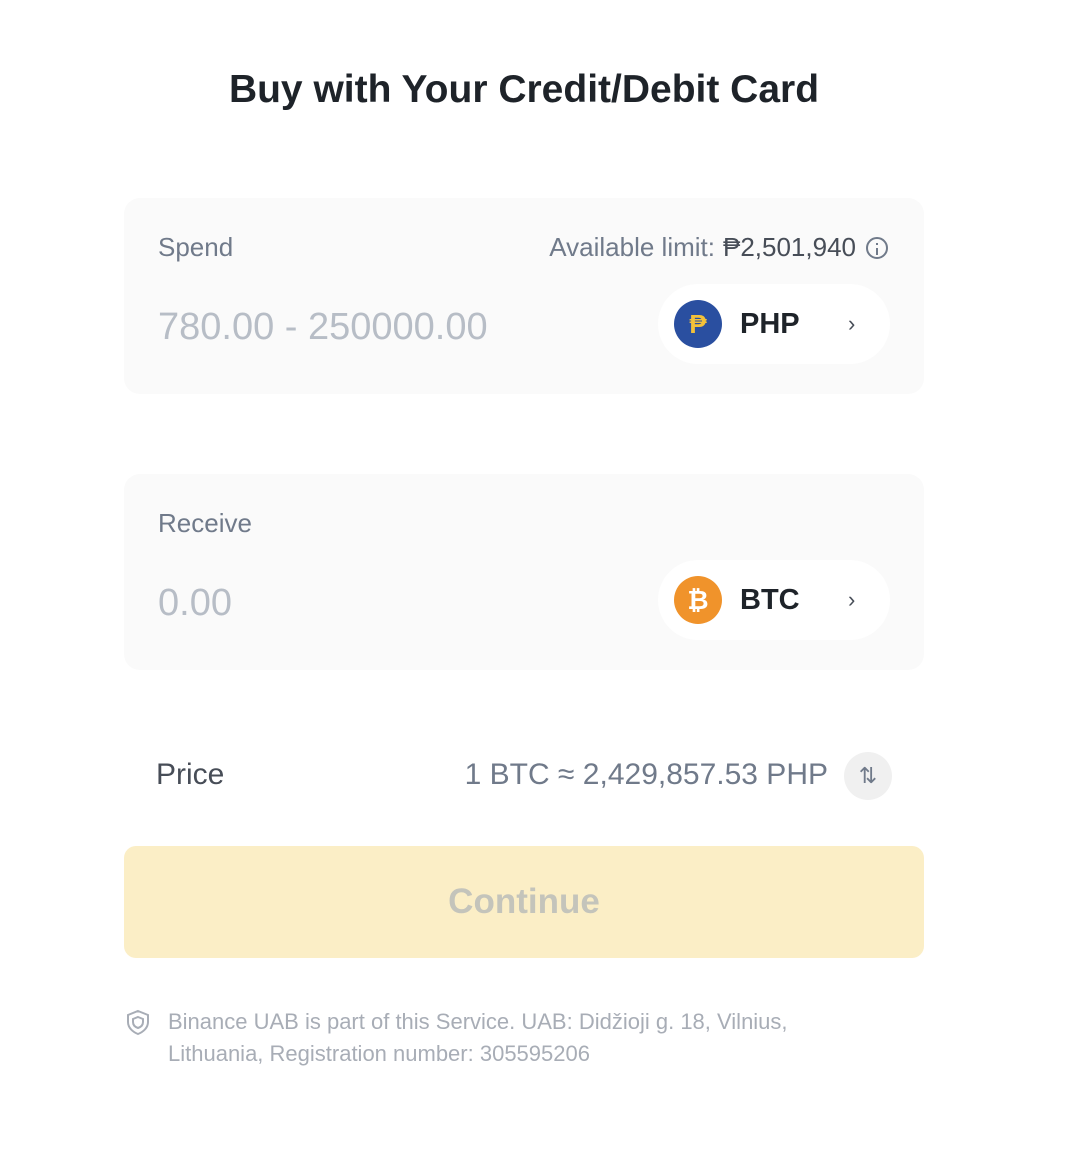  Describe the element at coordinates (698, 324) in the screenshot. I see `peso-coin-icon: ₱` at that location.